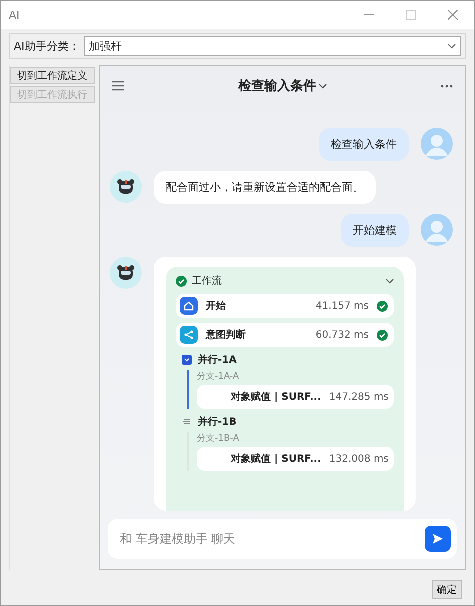 The width and height of the screenshot is (475, 606). I want to click on ok-button: 确定, so click(447, 589).